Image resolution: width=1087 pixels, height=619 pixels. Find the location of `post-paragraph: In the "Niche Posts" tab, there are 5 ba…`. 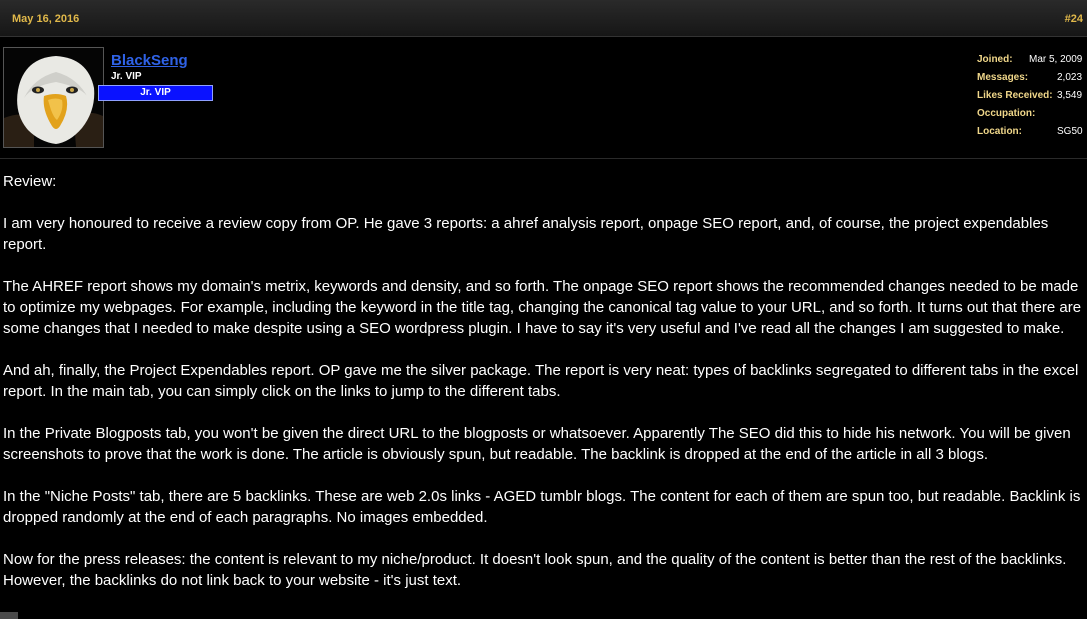

post-paragraph: In the "Niche Posts" tab, there are 5 ba… is located at coordinates (542, 507).